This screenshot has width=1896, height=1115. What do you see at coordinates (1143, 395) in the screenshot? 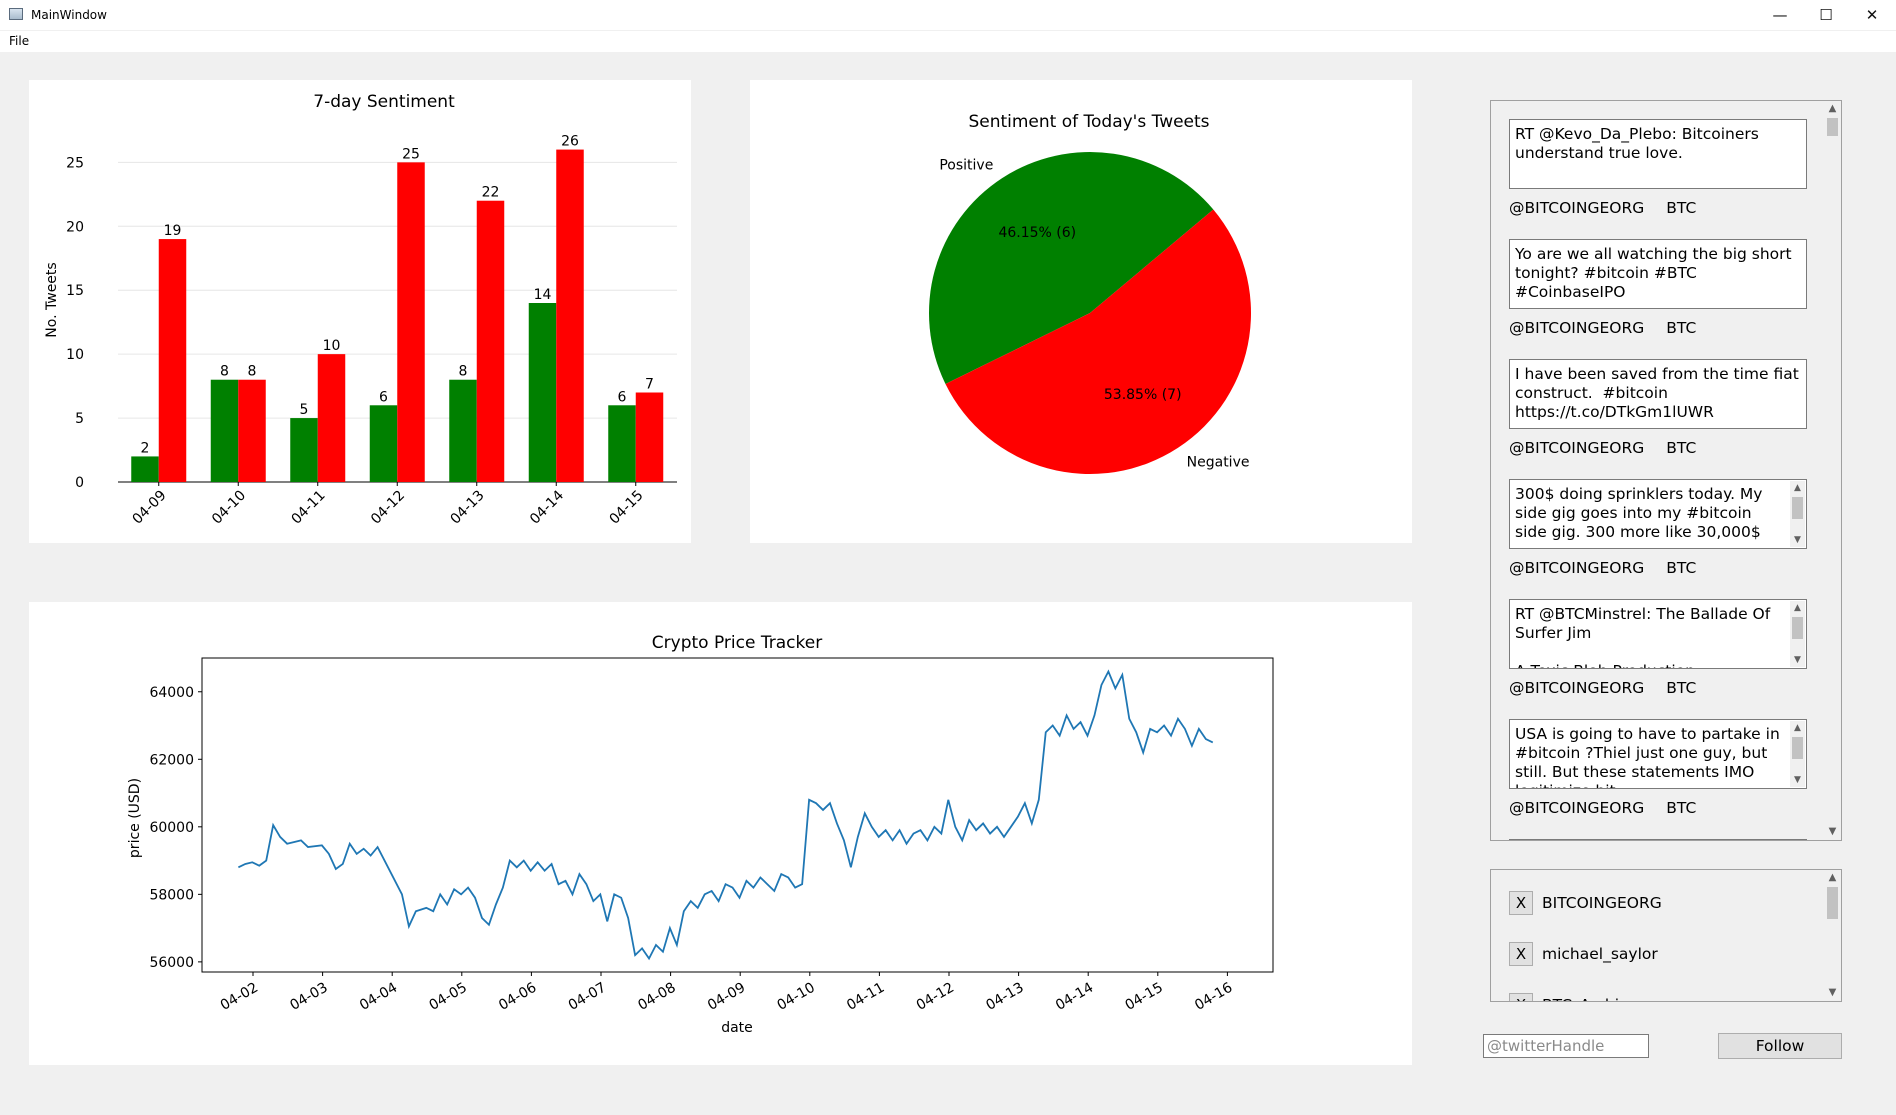
I see `pie-pct-label: 53.85% (7)` at bounding box center [1143, 395].